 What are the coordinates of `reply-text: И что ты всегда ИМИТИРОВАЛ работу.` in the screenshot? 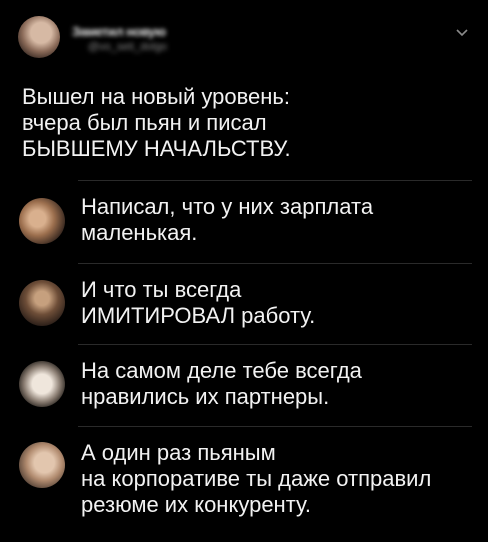 It's located at (281, 303).